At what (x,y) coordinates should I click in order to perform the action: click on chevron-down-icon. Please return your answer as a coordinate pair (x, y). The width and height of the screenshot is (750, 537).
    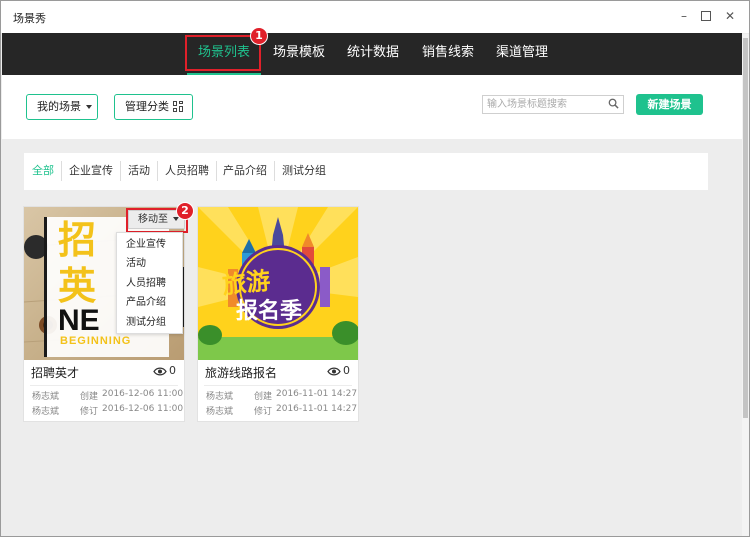
    Looking at the image, I should click on (89, 107).